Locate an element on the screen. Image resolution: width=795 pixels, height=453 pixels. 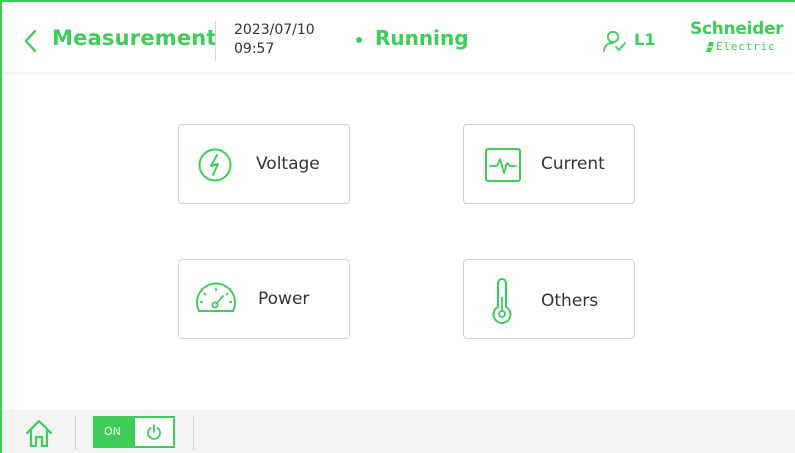
date-text: 2023/07/10 is located at coordinates (274, 30).